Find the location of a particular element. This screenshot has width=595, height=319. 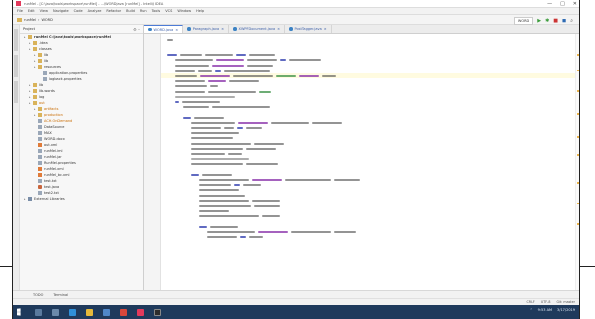

project-view-select: Project is located at coordinates (29, 29).